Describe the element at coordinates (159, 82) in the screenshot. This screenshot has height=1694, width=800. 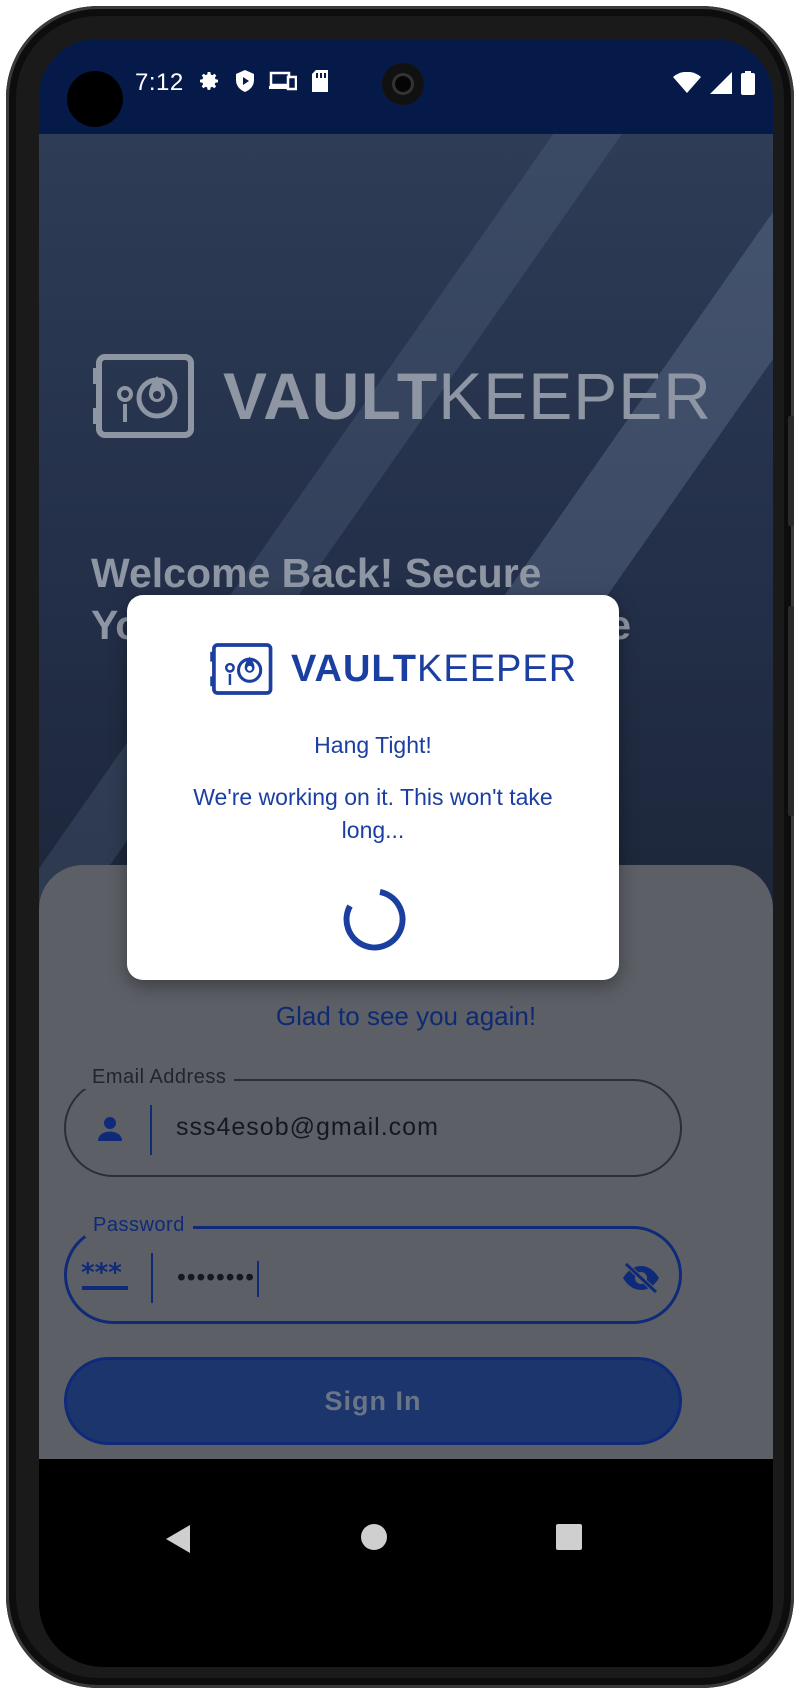
I see `status-time: 7:12` at that location.